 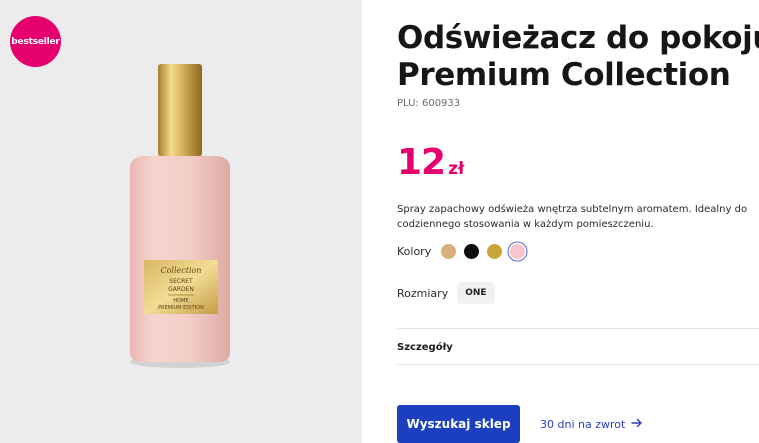 I want to click on color-swatch-black, so click(x=472, y=251).